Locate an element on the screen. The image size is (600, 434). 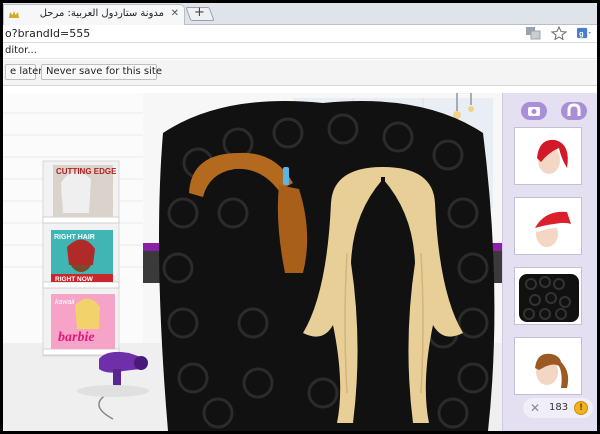
thumbnail-black-curly-hair is located at coordinates (548, 296).